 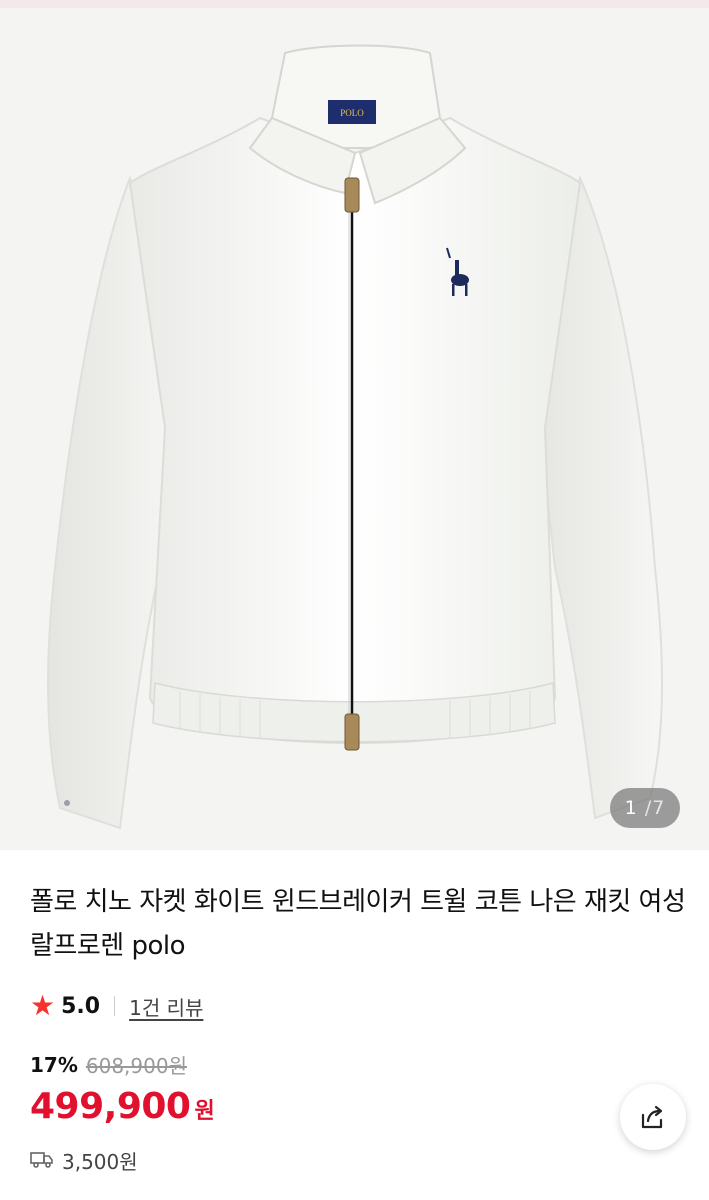 I want to click on discount-row: 17% 608,900원, so click(x=108, y=1064).